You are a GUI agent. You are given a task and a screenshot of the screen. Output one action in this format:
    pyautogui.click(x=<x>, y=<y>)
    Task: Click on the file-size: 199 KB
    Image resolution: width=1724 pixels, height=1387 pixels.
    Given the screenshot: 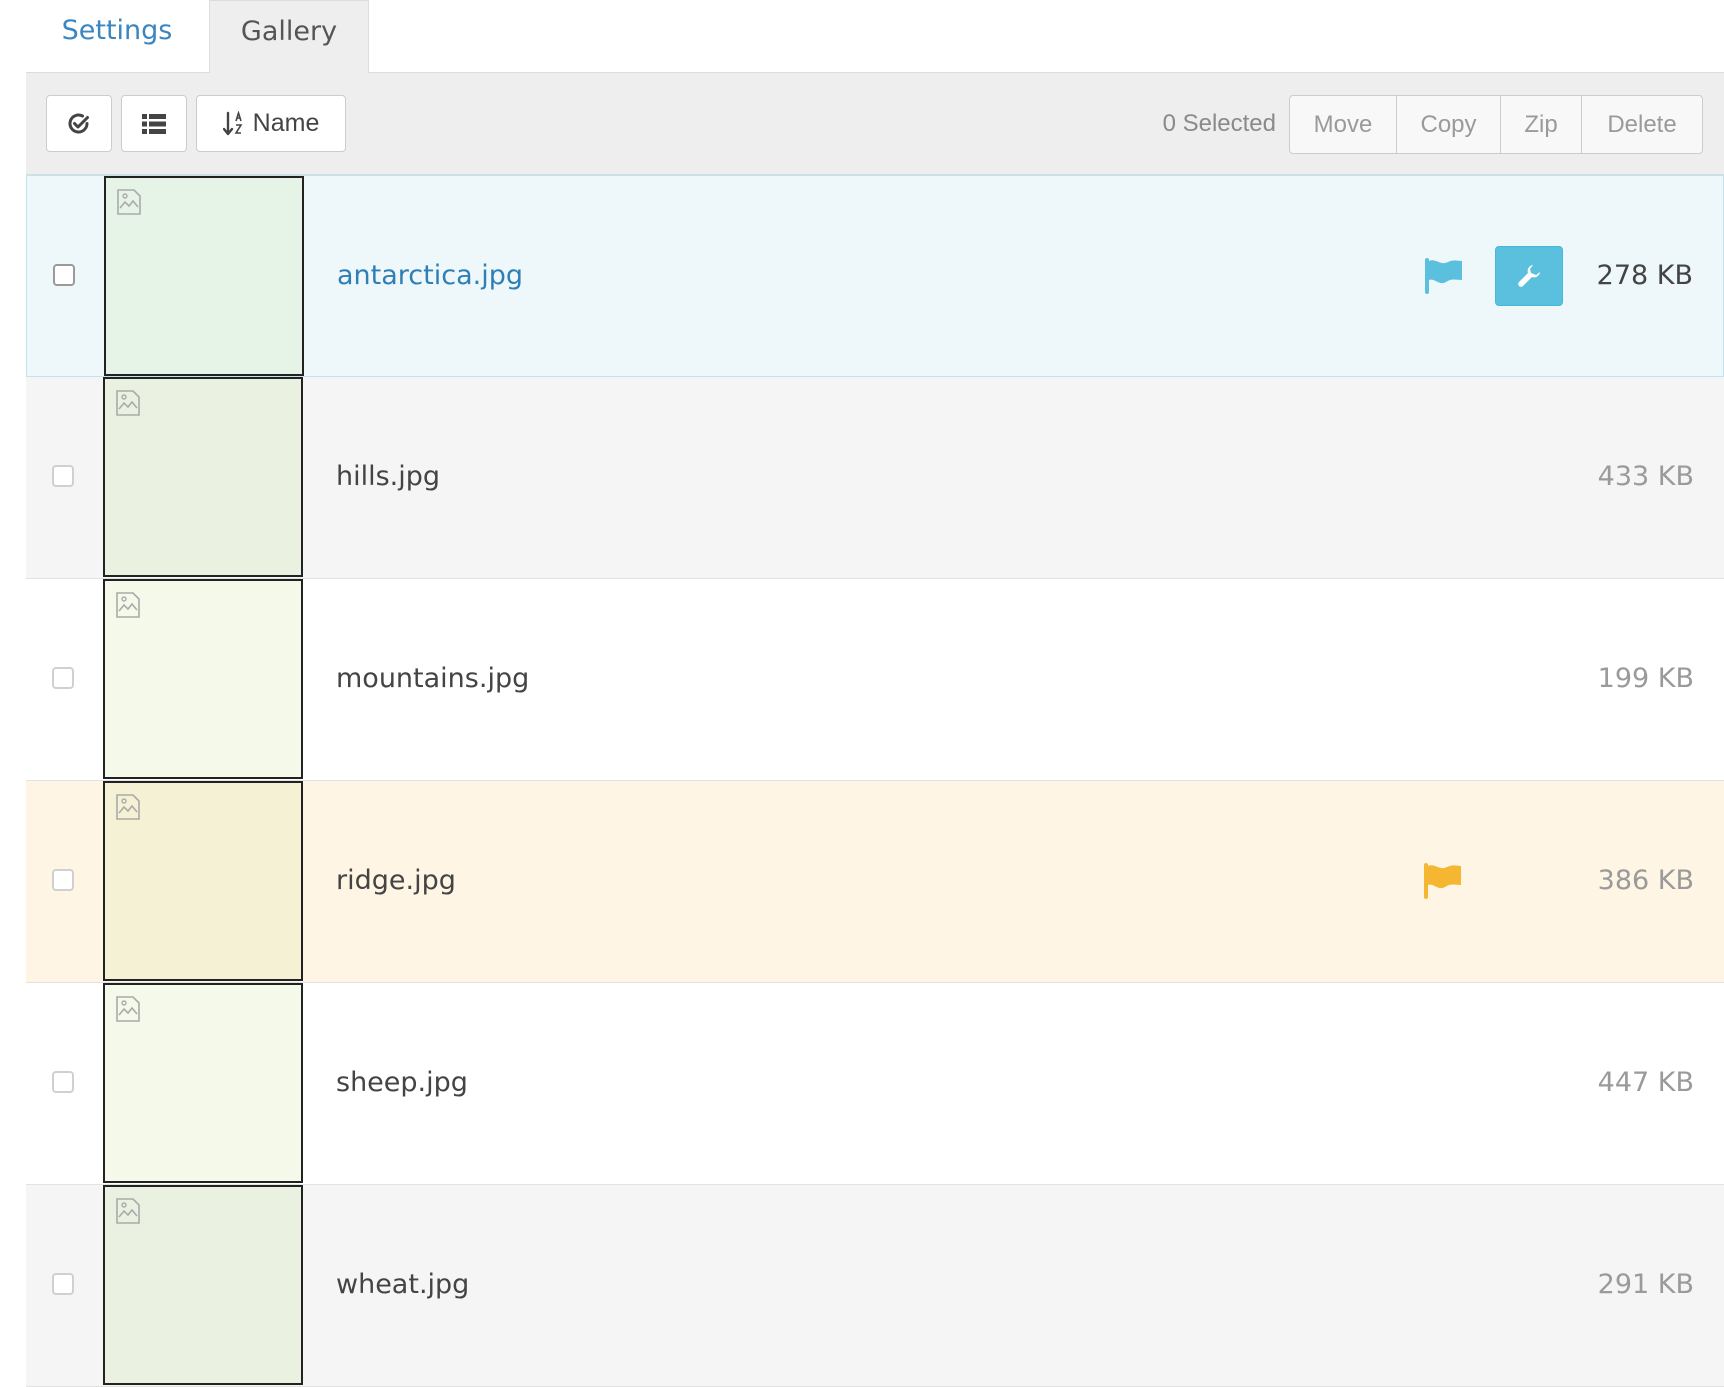 What is the action you would take?
    pyautogui.click(x=1645, y=678)
    